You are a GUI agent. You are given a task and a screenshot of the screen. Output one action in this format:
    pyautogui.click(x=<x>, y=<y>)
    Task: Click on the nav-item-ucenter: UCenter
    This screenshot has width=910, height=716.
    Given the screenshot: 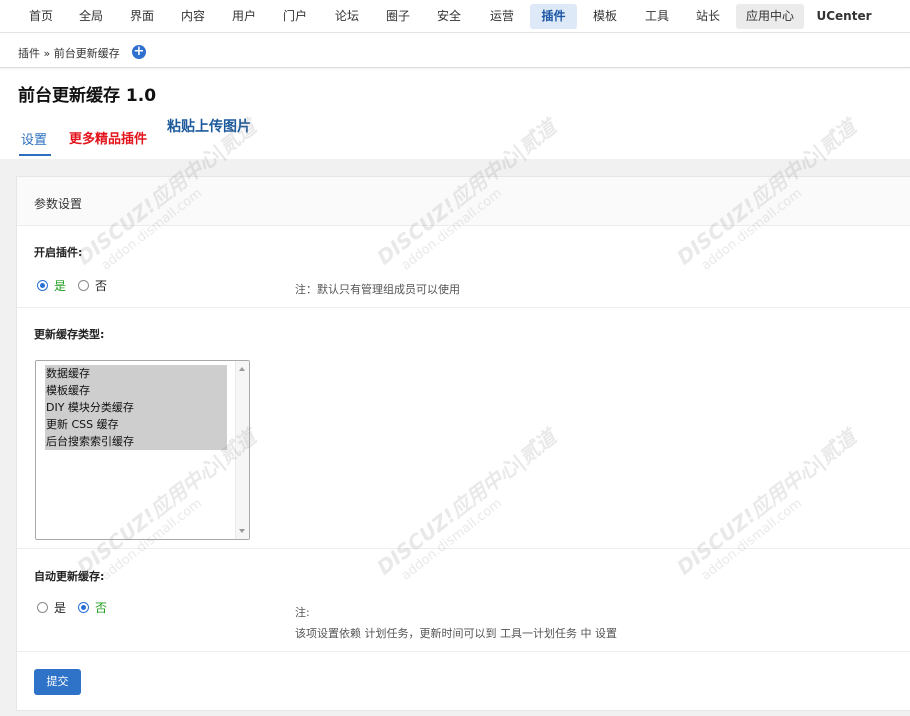 What is the action you would take?
    pyautogui.click(x=844, y=16)
    